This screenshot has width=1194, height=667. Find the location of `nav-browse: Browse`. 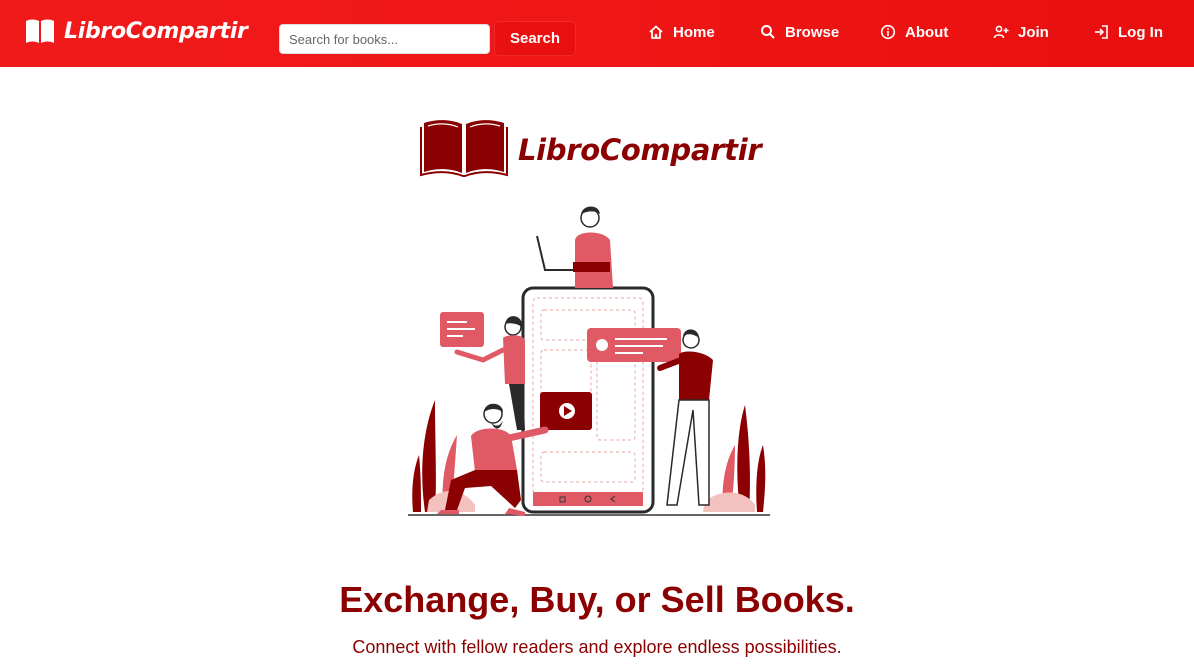

nav-browse: Browse is located at coordinates (799, 32).